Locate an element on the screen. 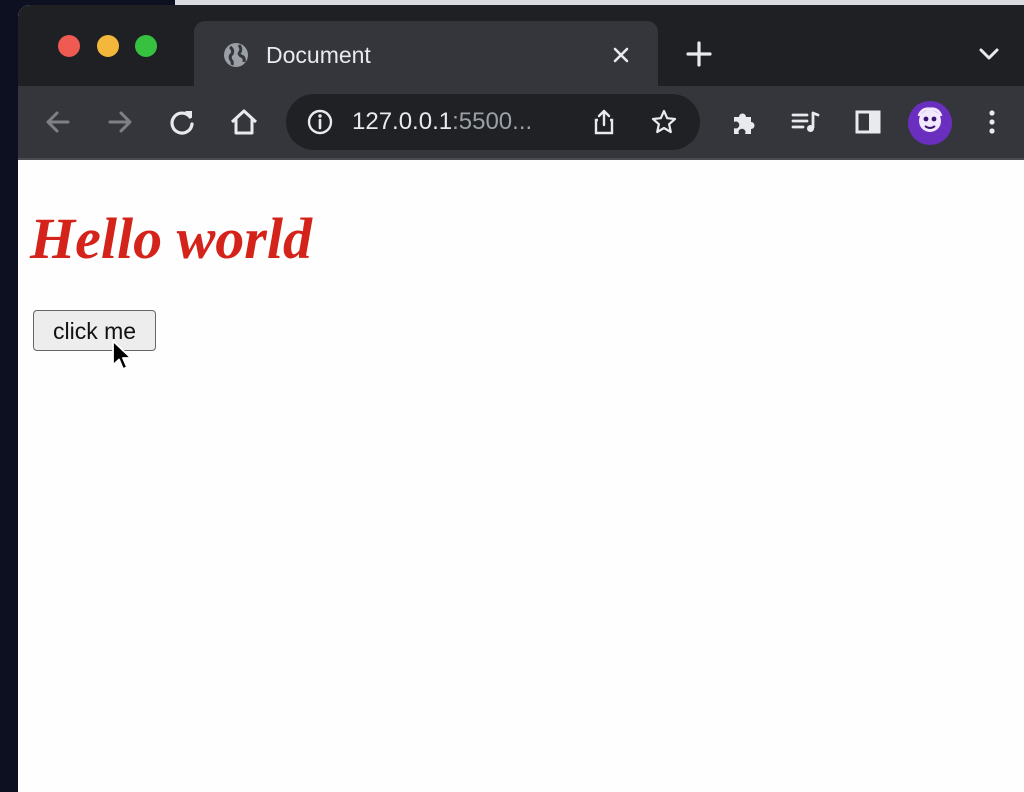 This screenshot has height=792, width=1024. profile-avatar is located at coordinates (930, 123).